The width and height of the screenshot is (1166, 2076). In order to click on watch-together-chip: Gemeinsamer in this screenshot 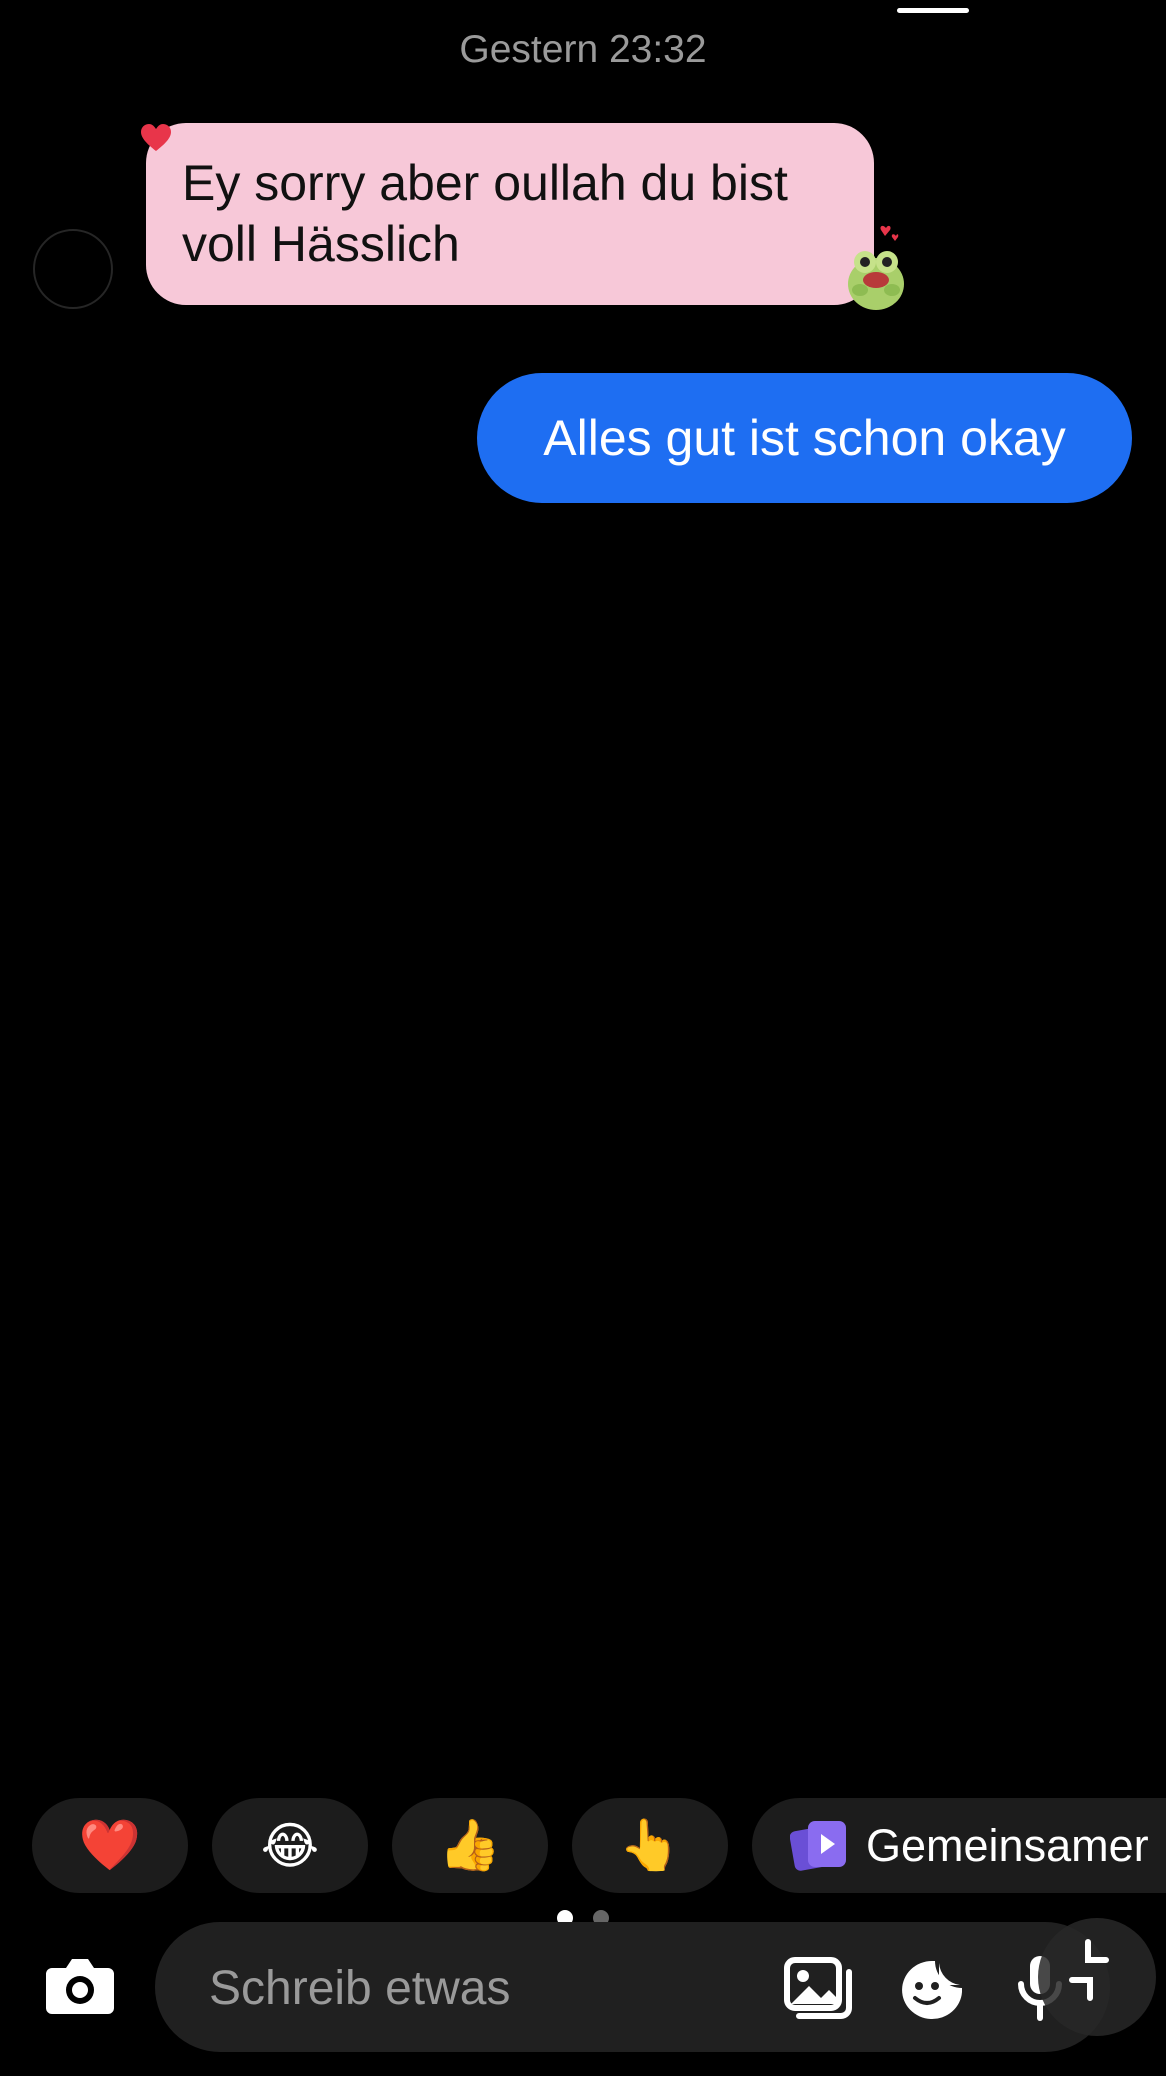, I will do `click(959, 1845)`.